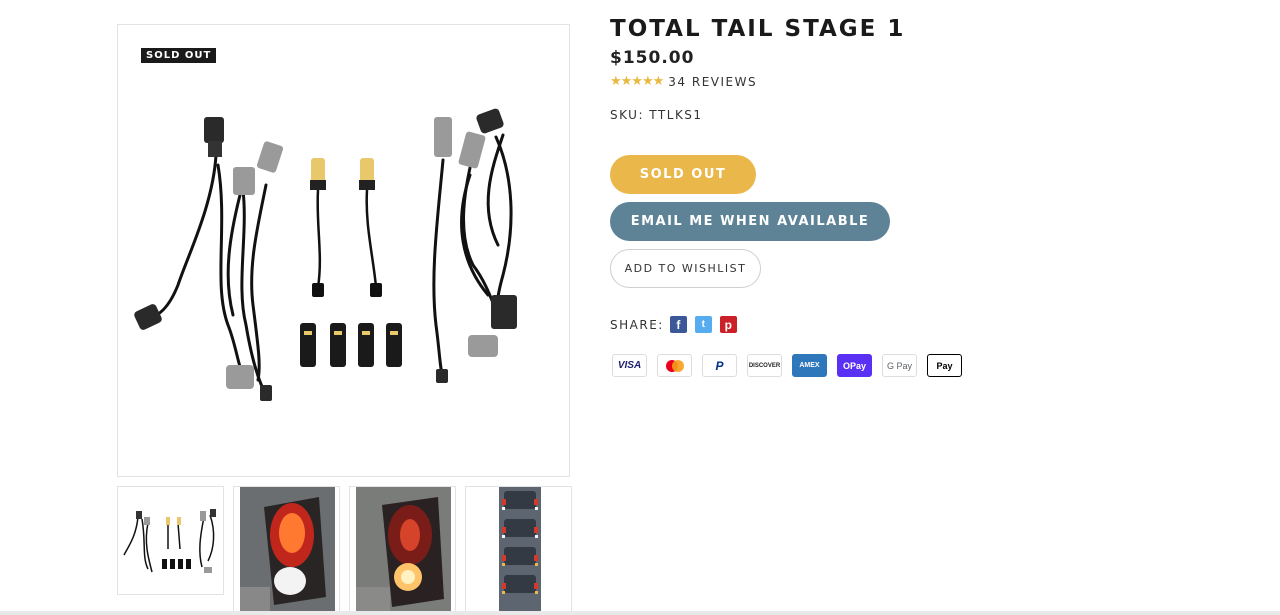 The image size is (1280, 615). I want to click on add-to-wishlist-button: ADD TO WISHLIST, so click(685, 268).